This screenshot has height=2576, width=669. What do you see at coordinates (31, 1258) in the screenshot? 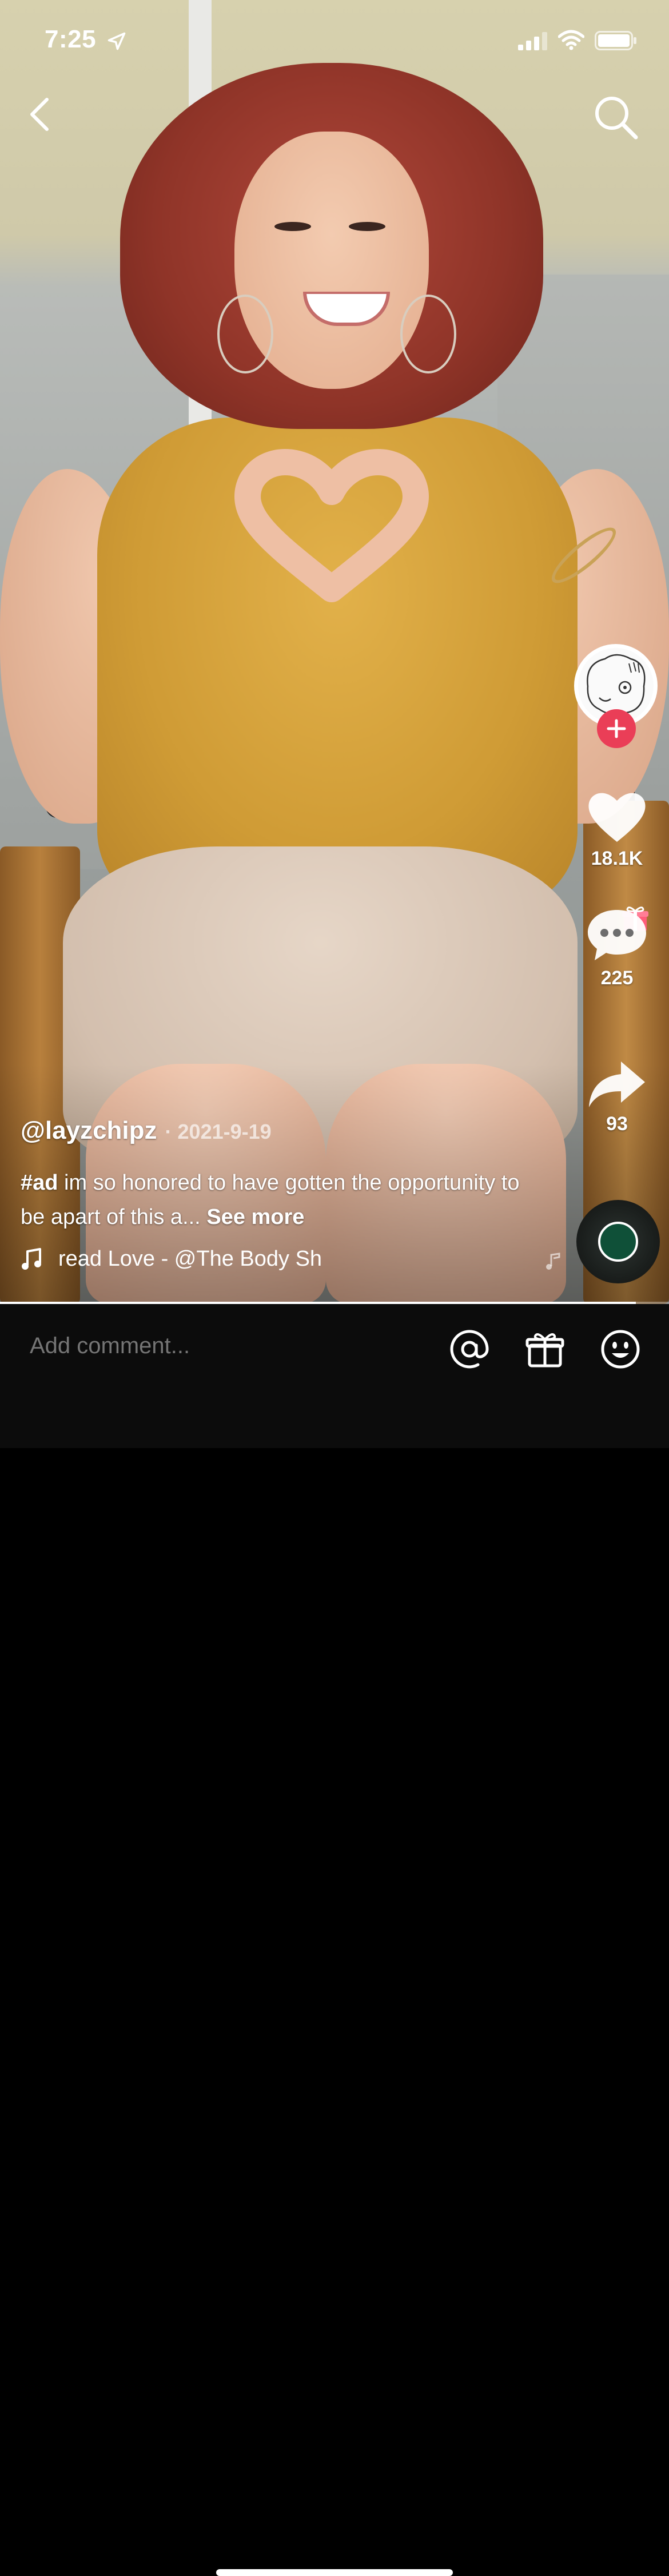
I see `music-note-icon` at bounding box center [31, 1258].